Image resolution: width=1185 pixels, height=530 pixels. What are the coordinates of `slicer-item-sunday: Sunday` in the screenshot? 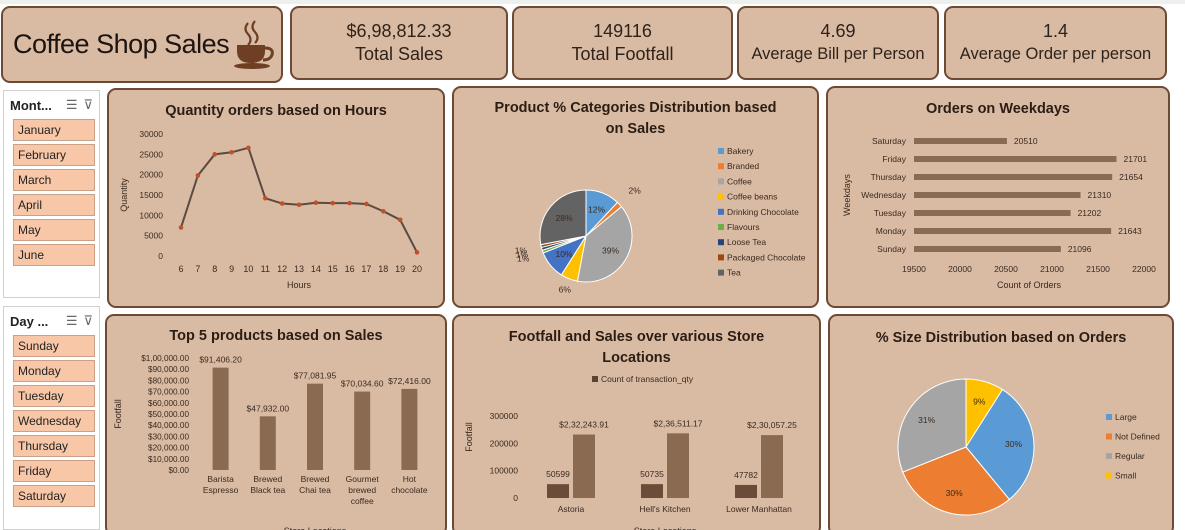 It's located at (54, 346).